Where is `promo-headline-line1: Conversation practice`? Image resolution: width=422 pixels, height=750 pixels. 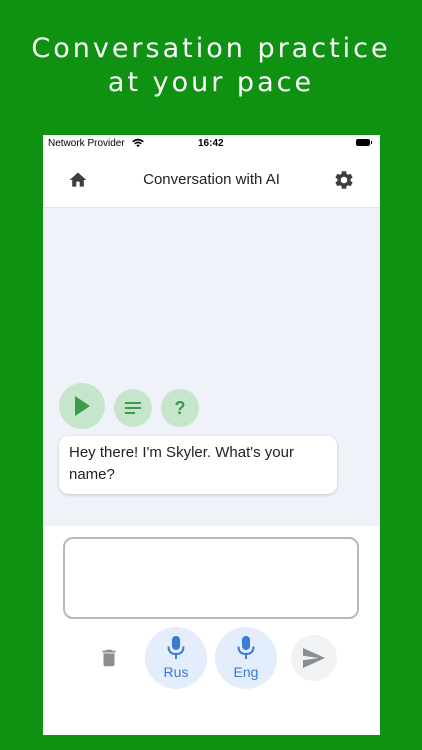 promo-headline-line1: Conversation practice is located at coordinates (211, 48).